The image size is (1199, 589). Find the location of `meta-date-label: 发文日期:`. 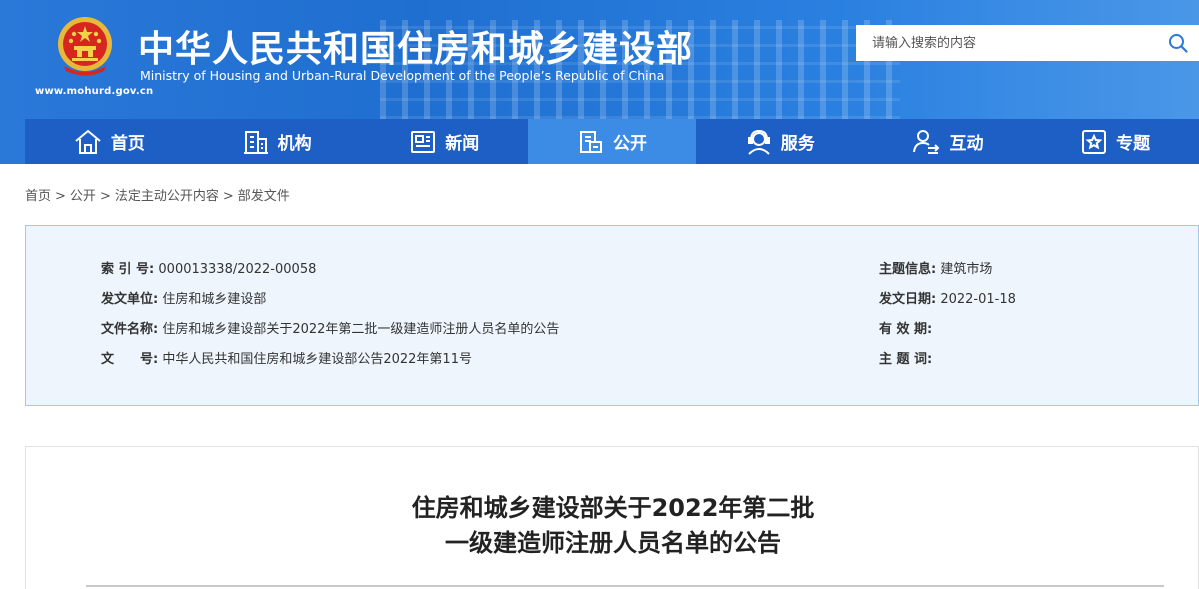

meta-date-label: 发文日期: is located at coordinates (908, 299).